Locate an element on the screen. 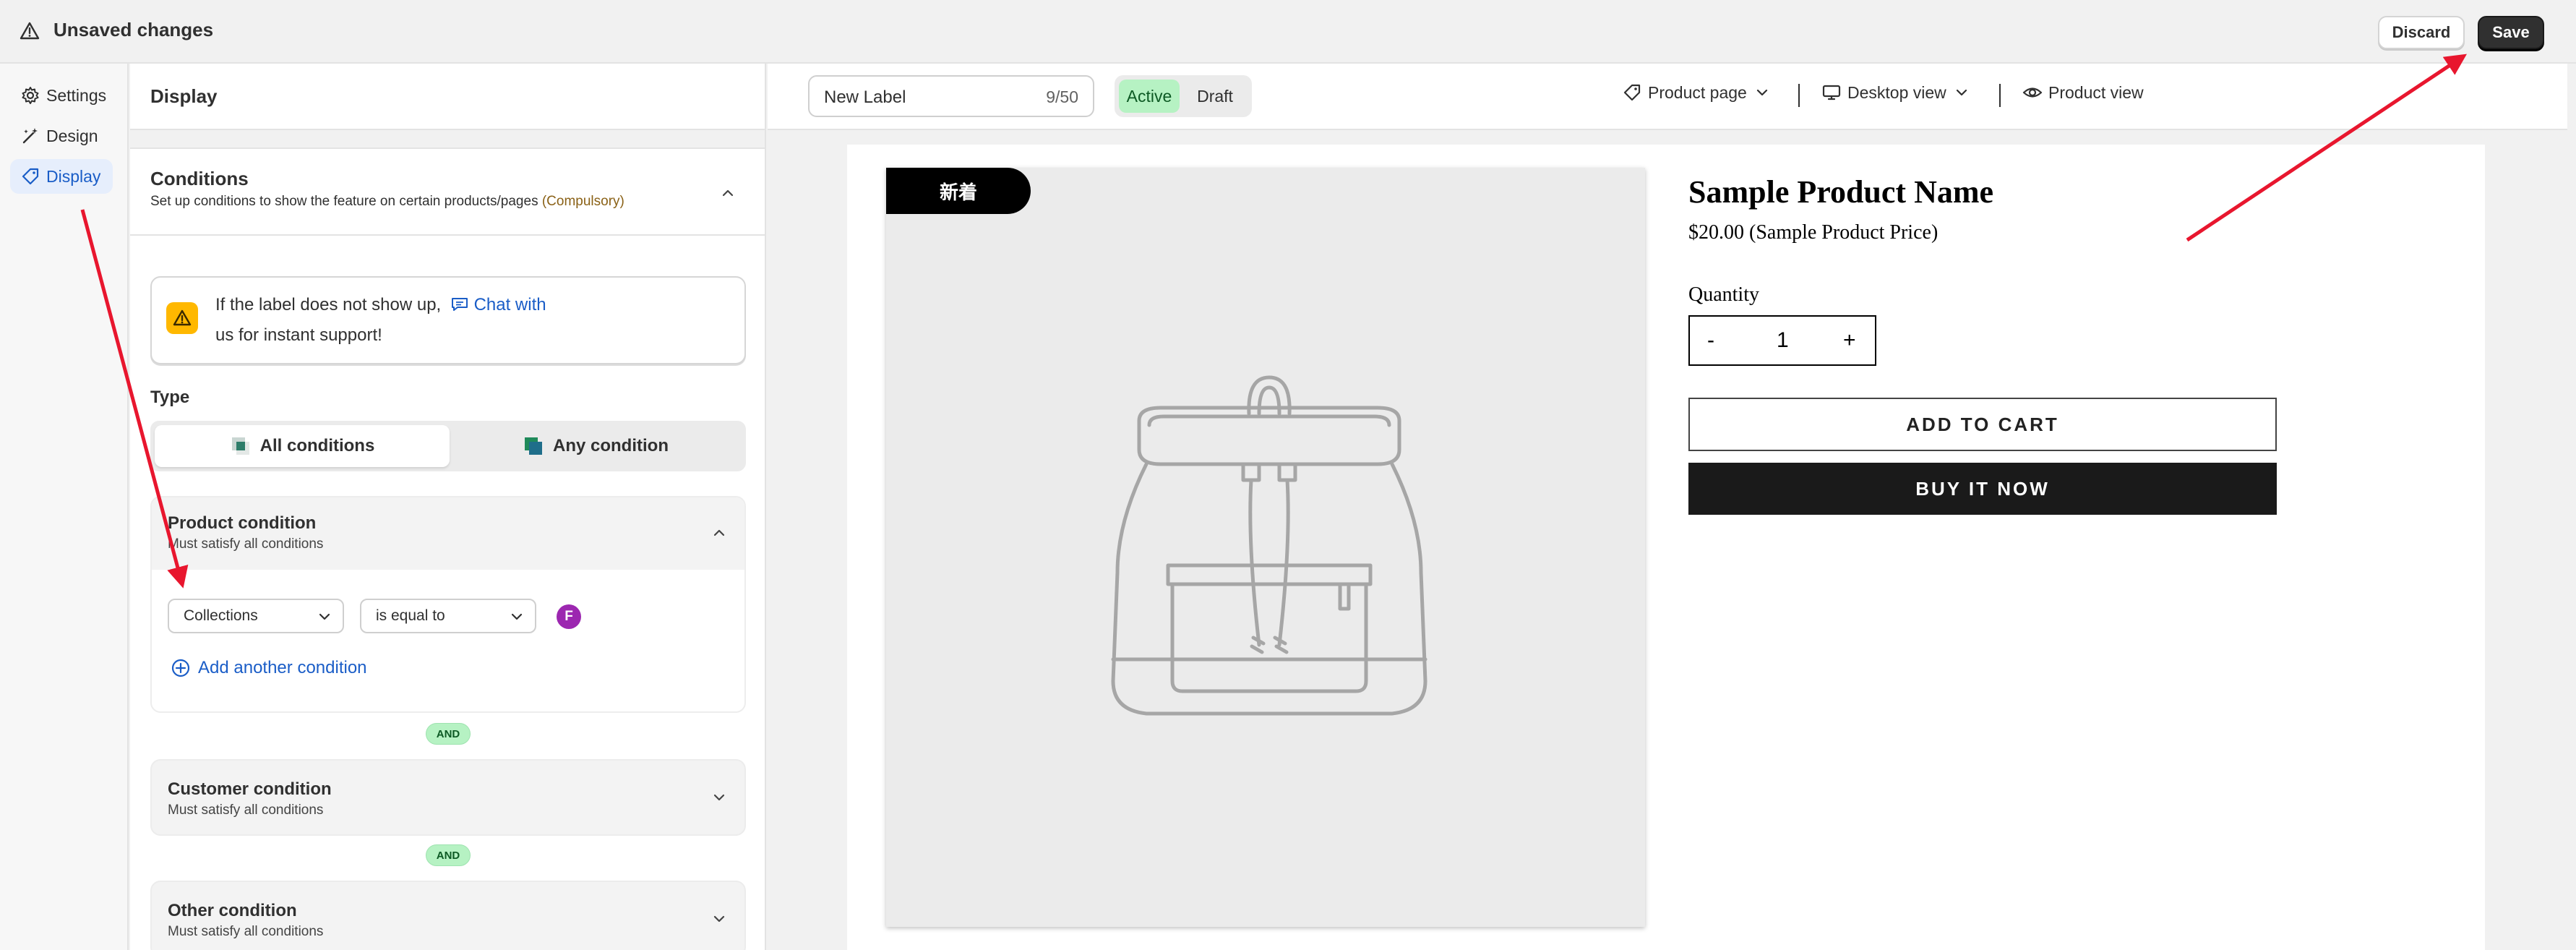  magic-wand-icon is located at coordinates (30, 136).